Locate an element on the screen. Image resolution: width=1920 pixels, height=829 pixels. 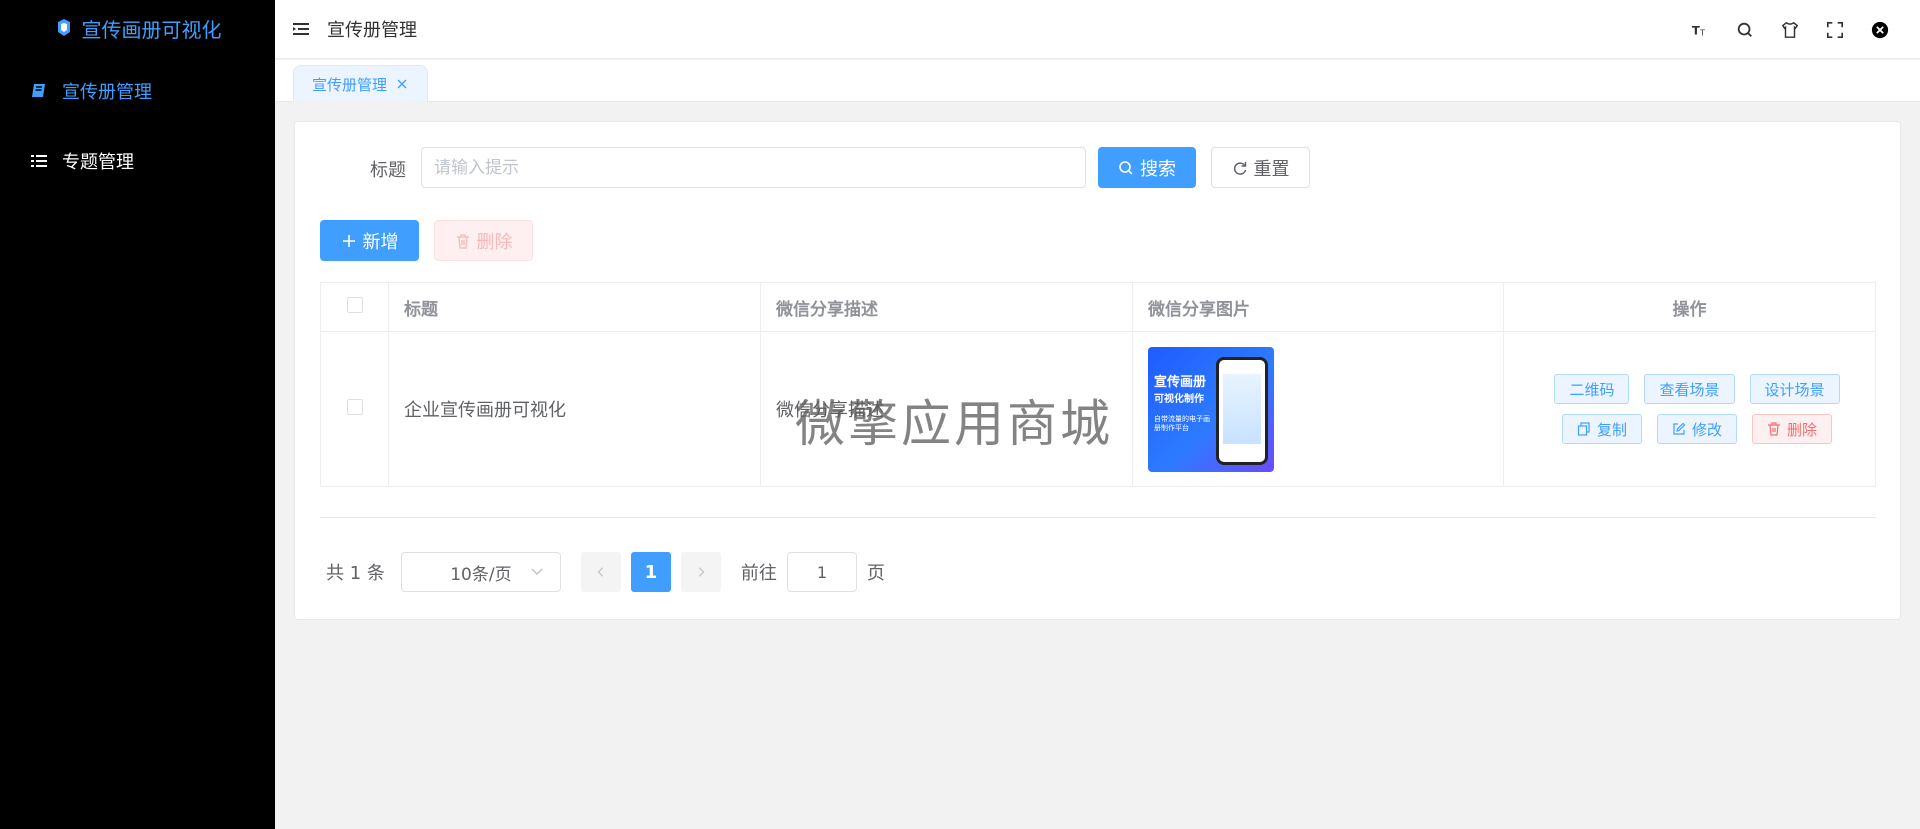
qrcode-label: 二维码 is located at coordinates (1592, 389).